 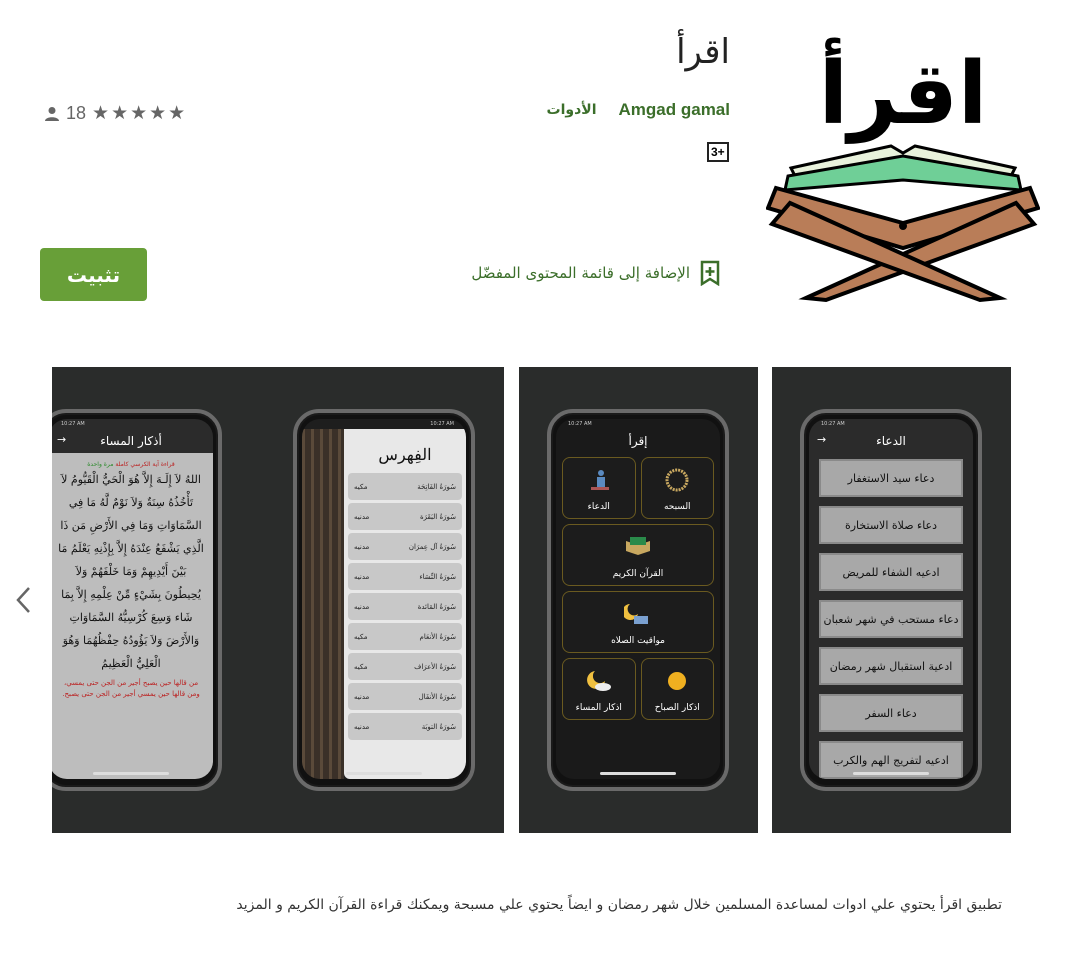 I want to click on adhkar-header: قراءة آية الكرسي كاملة مرة واحدة, so click(x=131, y=464).